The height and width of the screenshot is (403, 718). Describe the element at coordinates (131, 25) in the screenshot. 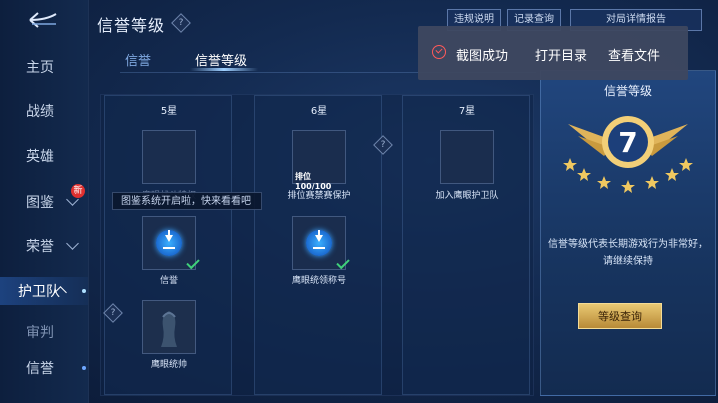

I see `page-title: 信誉等级` at that location.